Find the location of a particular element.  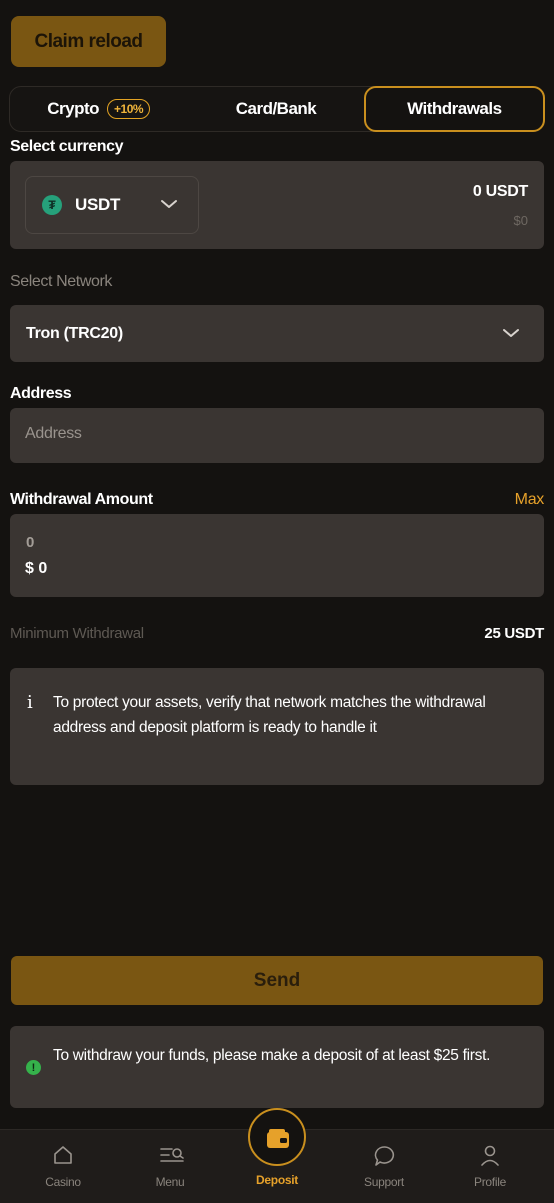

minimum-withdrawal-label: Minimum Withdrawal is located at coordinates (77, 633).